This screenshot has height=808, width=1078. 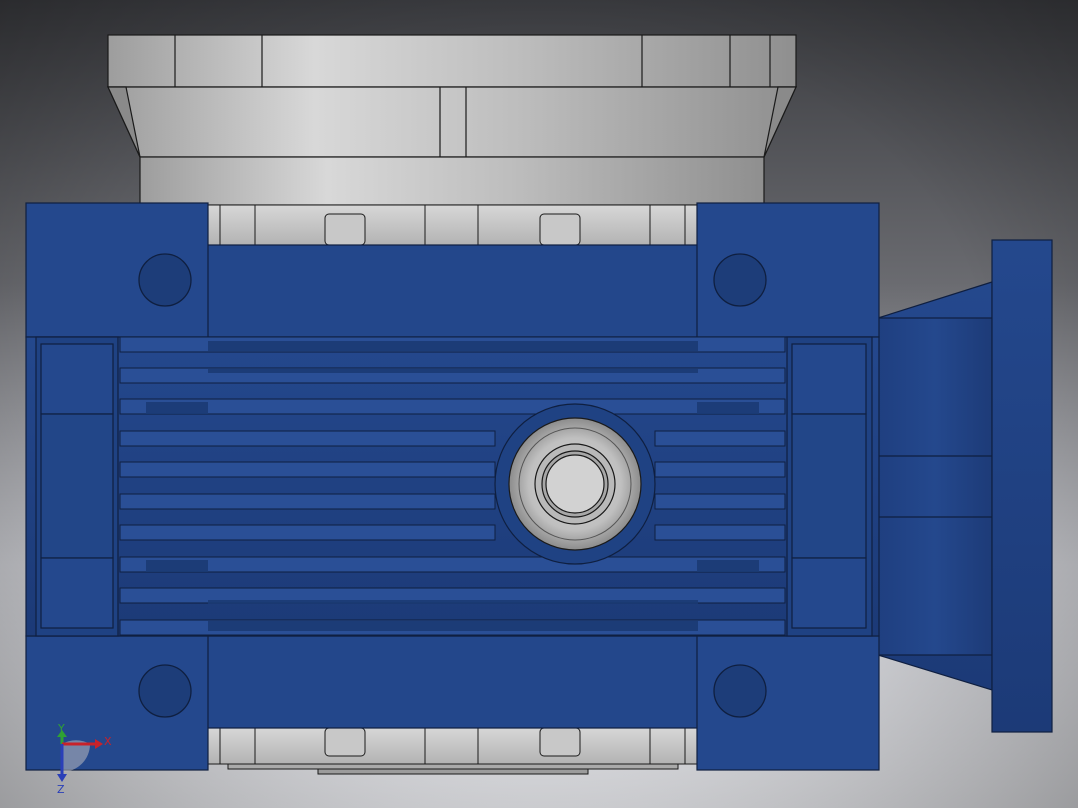 I want to click on top-bearing-band, so click(x=452, y=225).